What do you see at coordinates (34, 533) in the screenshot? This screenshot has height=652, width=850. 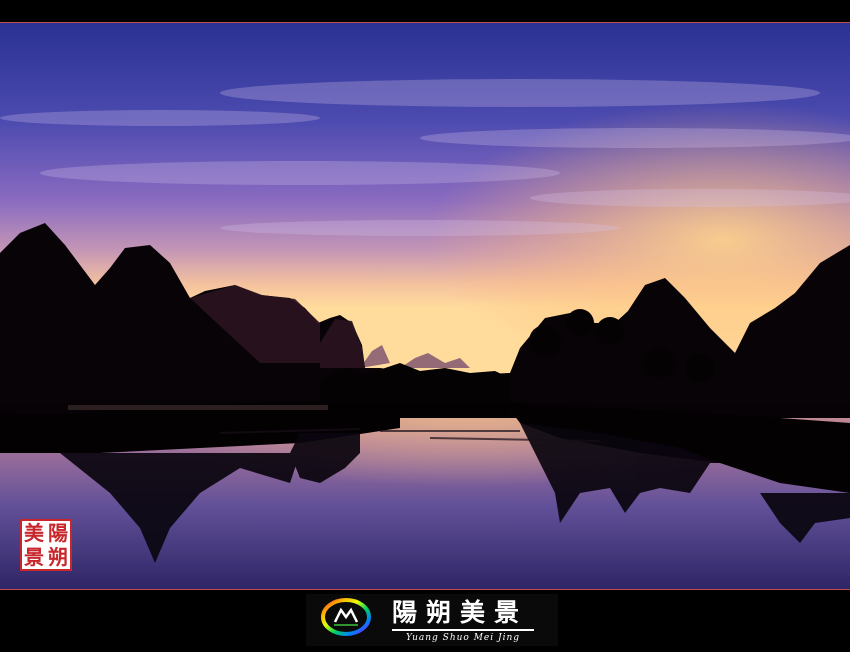 I see `seal-char: 美` at bounding box center [34, 533].